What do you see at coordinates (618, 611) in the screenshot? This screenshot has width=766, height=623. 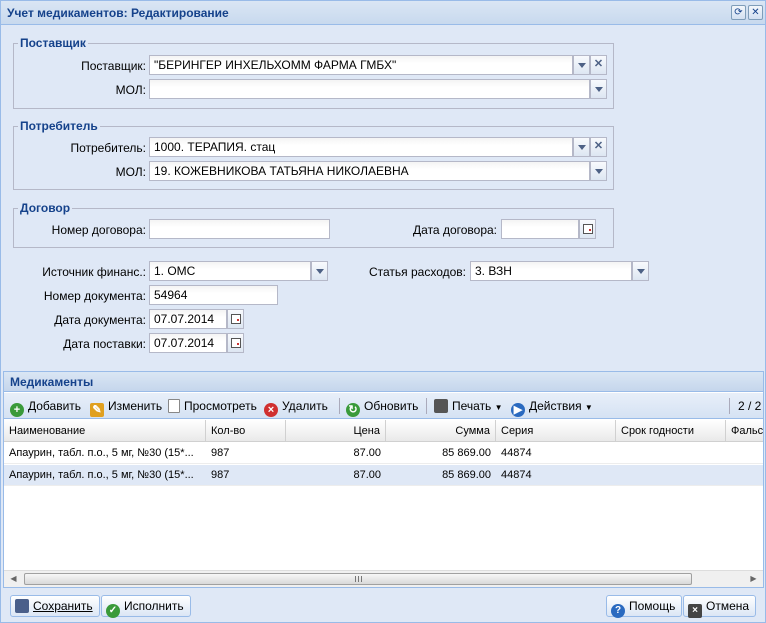 I see `help-icon: ?` at bounding box center [618, 611].